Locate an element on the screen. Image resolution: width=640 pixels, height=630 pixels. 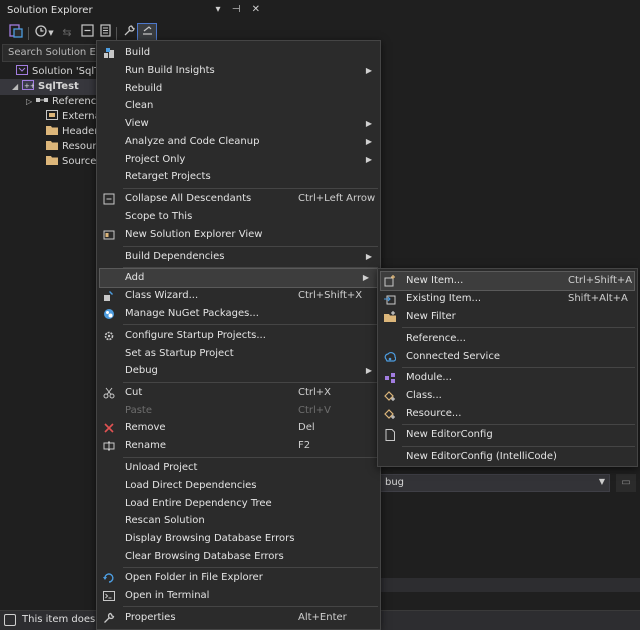
menu-item-rename: Rename F2 is located at coordinates (238, 446).